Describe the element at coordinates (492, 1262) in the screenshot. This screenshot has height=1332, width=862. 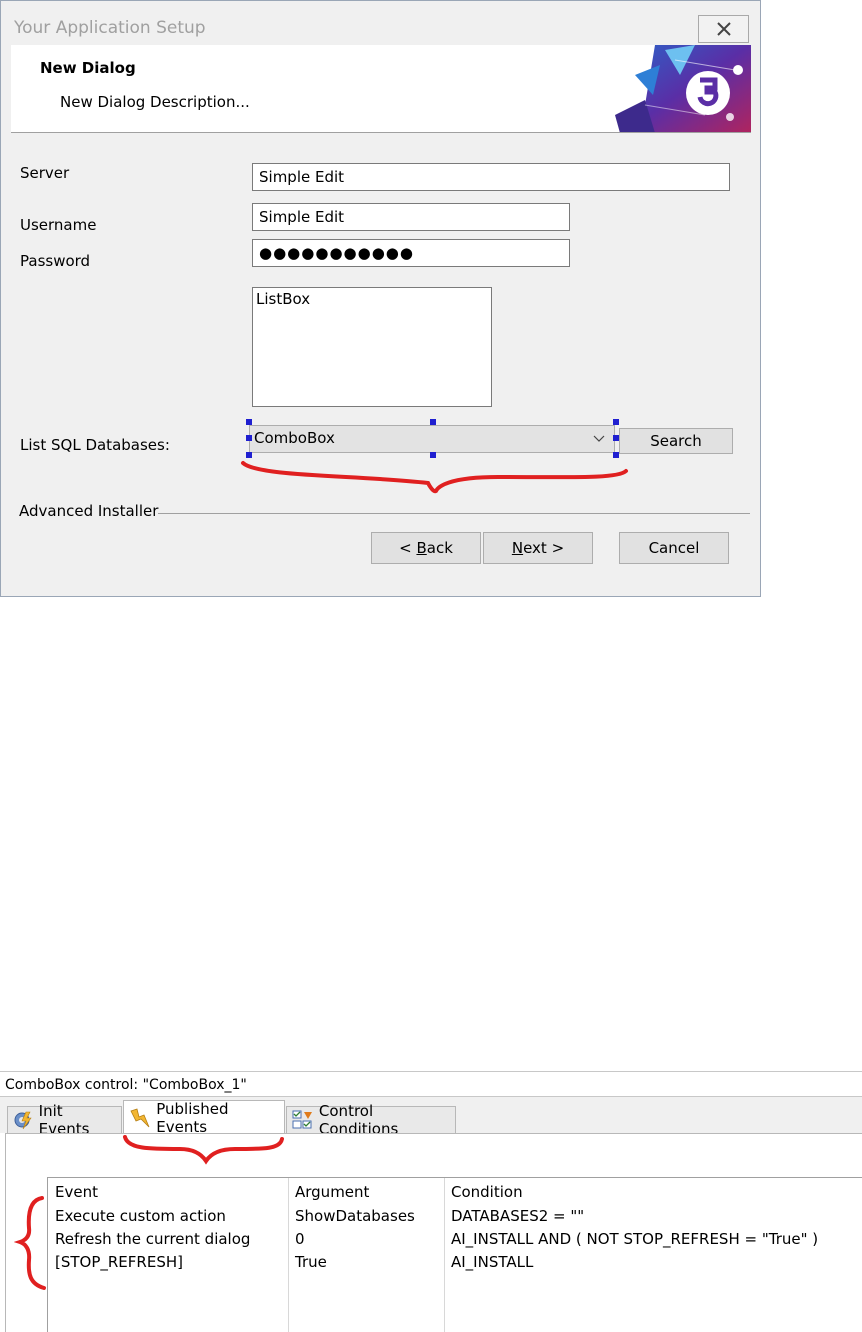
I see `condition-cell: AI_INSTALL` at that location.